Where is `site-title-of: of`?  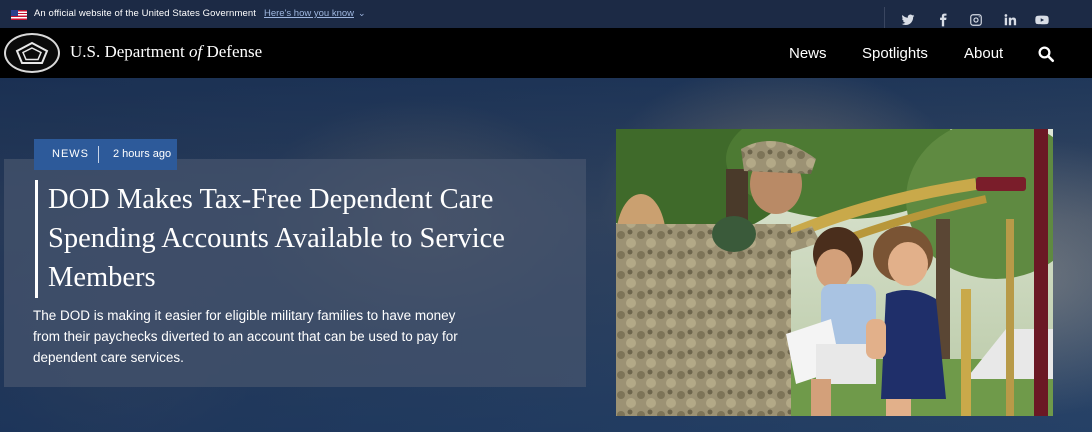
site-title-of: of is located at coordinates (195, 51).